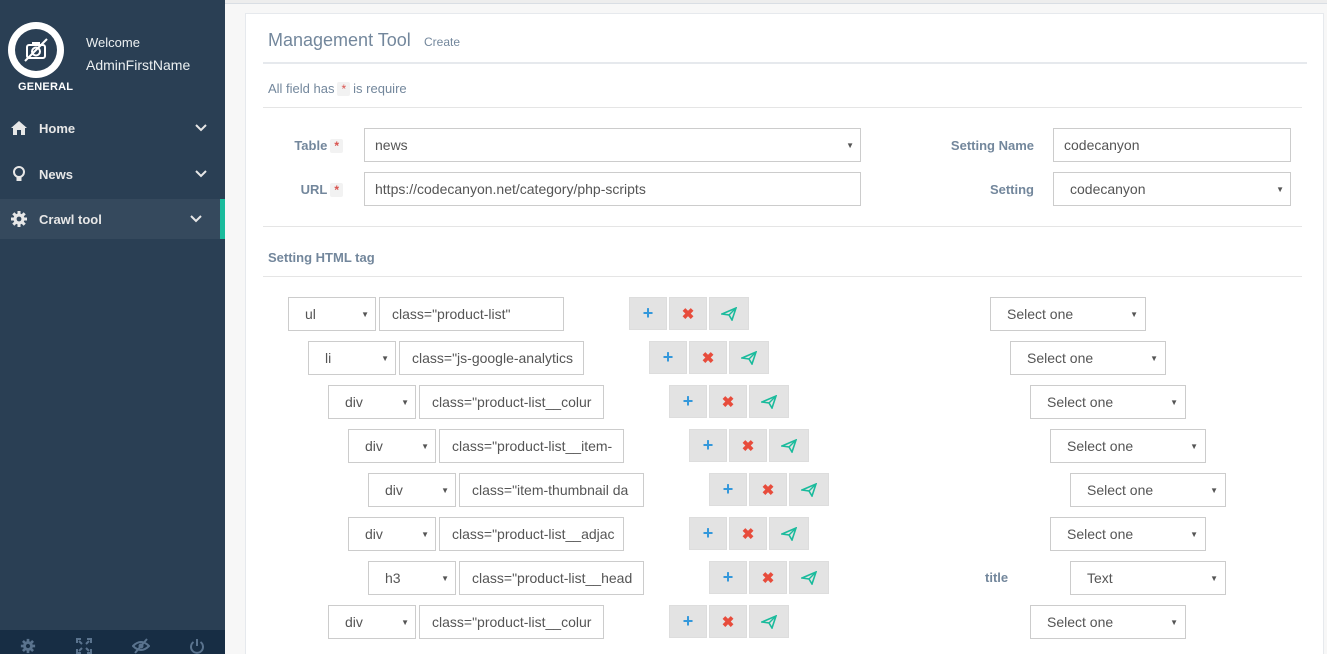 This screenshot has height=654, width=1327. Describe the element at coordinates (56, 174) in the screenshot. I see `sidebar-item-label: News` at that location.